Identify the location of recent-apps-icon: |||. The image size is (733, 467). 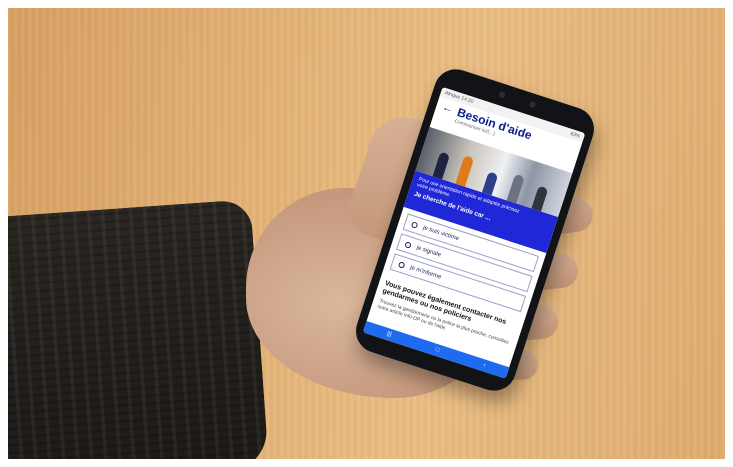
(389, 334).